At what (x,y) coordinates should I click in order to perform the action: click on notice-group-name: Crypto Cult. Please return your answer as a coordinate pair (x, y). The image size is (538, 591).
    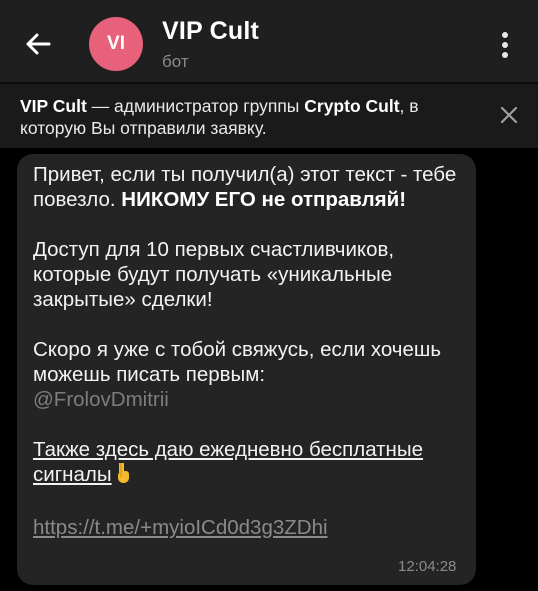
    Looking at the image, I should click on (352, 106).